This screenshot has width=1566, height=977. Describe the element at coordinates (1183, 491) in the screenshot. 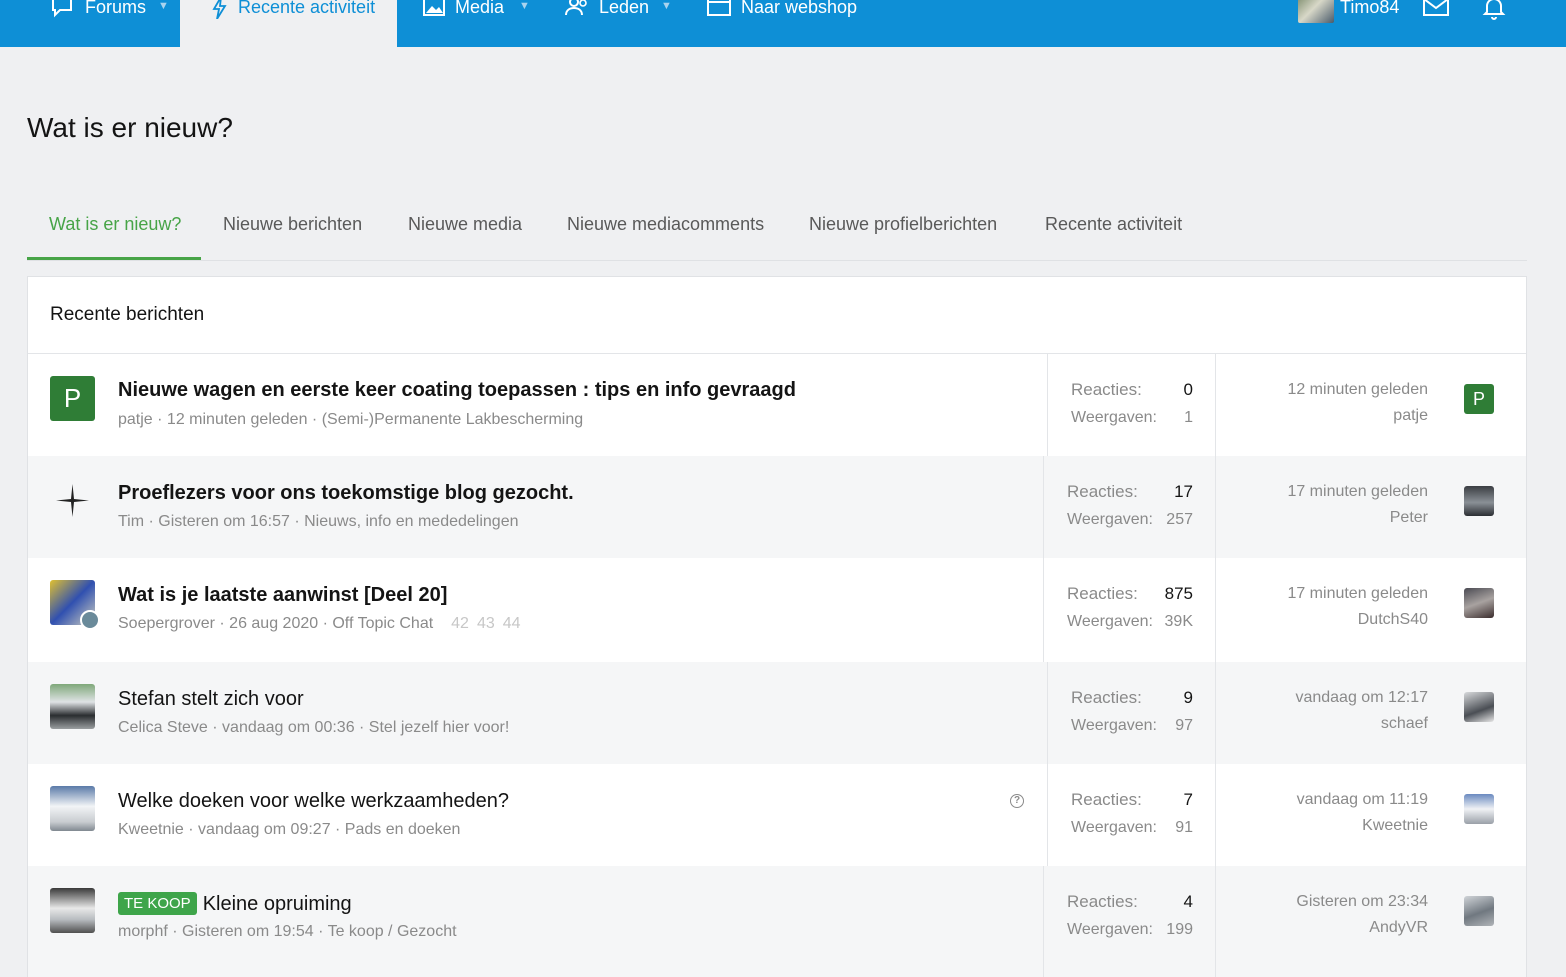

I see `replies-count: 17` at that location.